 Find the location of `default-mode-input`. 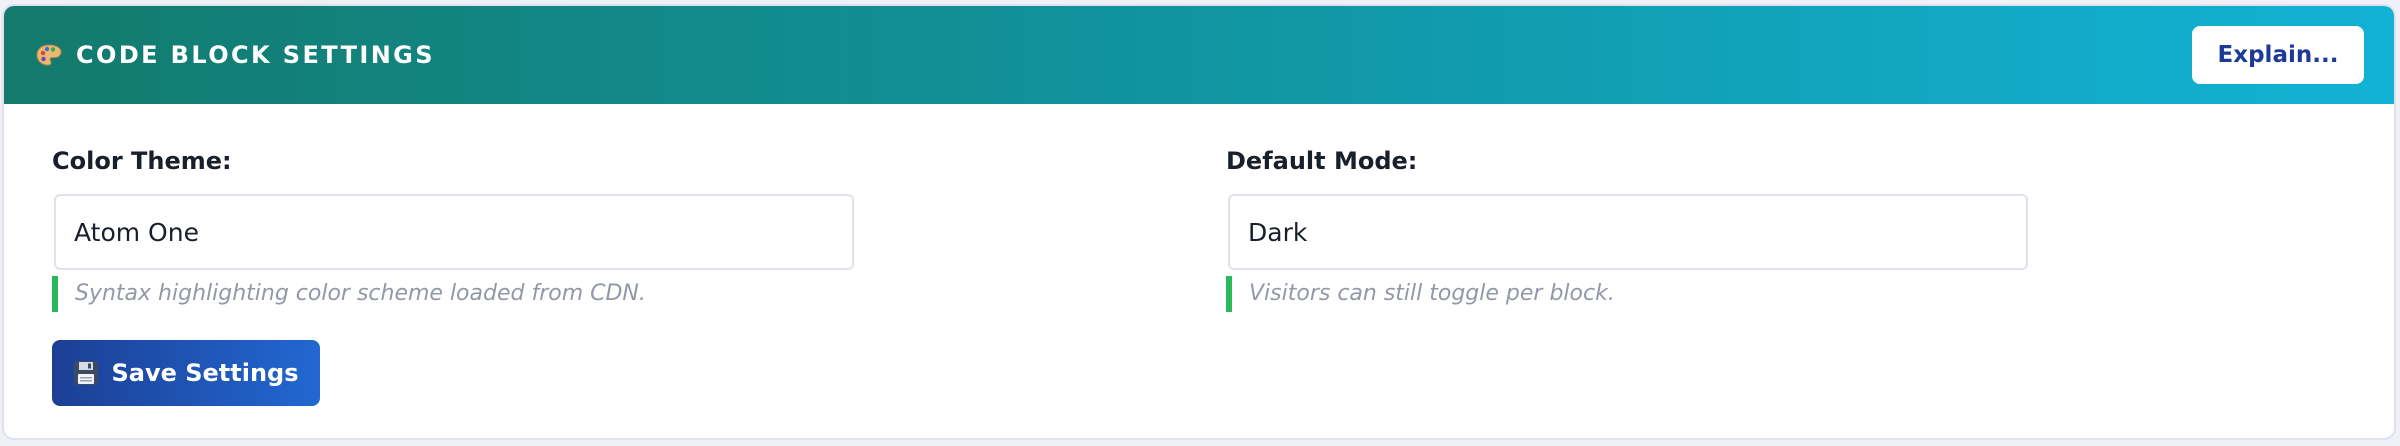

default-mode-input is located at coordinates (1628, 232).